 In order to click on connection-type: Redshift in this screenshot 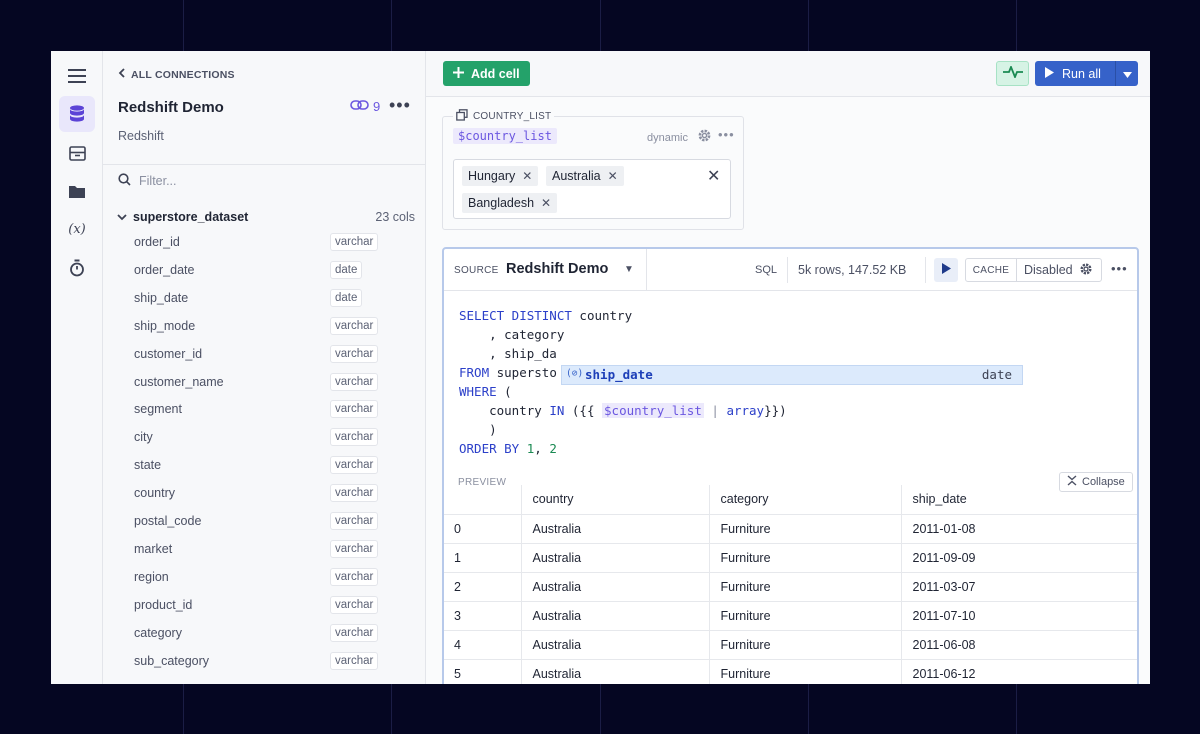, I will do `click(141, 136)`.